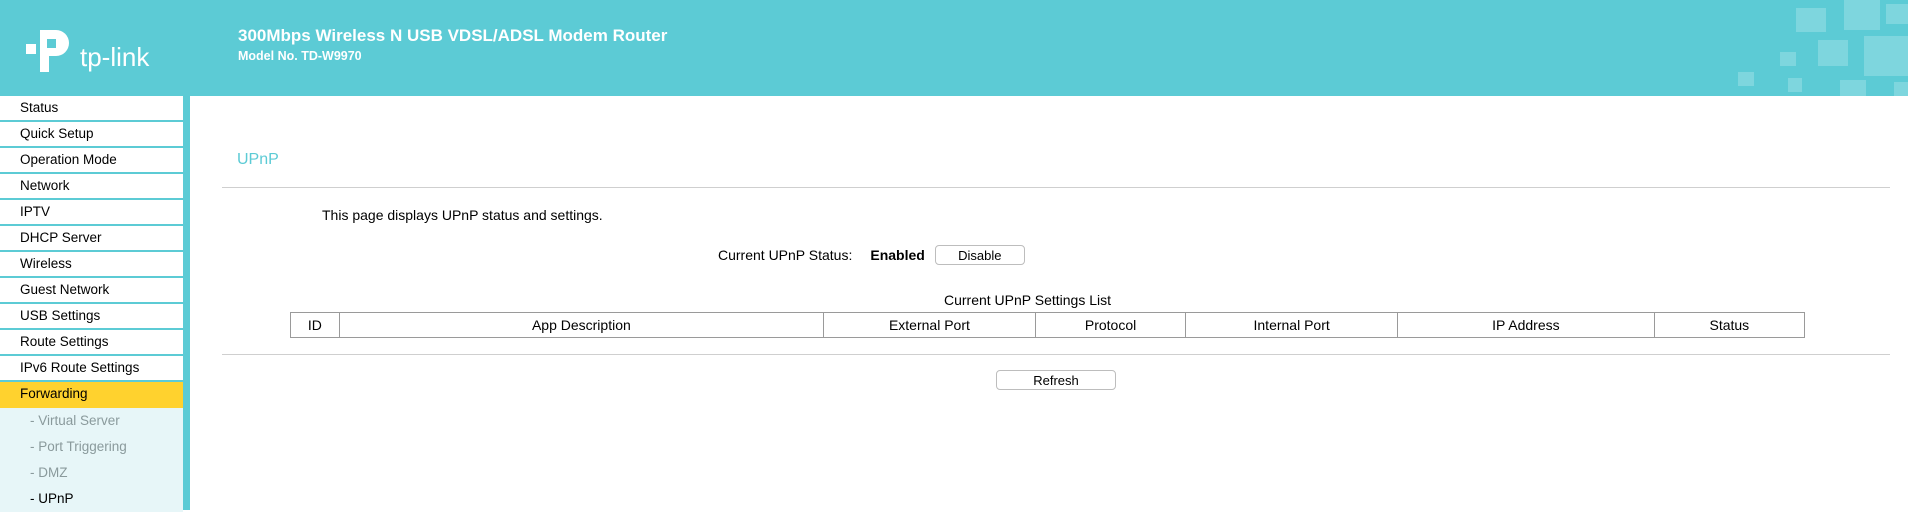 The width and height of the screenshot is (1908, 512). Describe the element at coordinates (115, 57) in the screenshot. I see `brand-name: tp-link` at that location.